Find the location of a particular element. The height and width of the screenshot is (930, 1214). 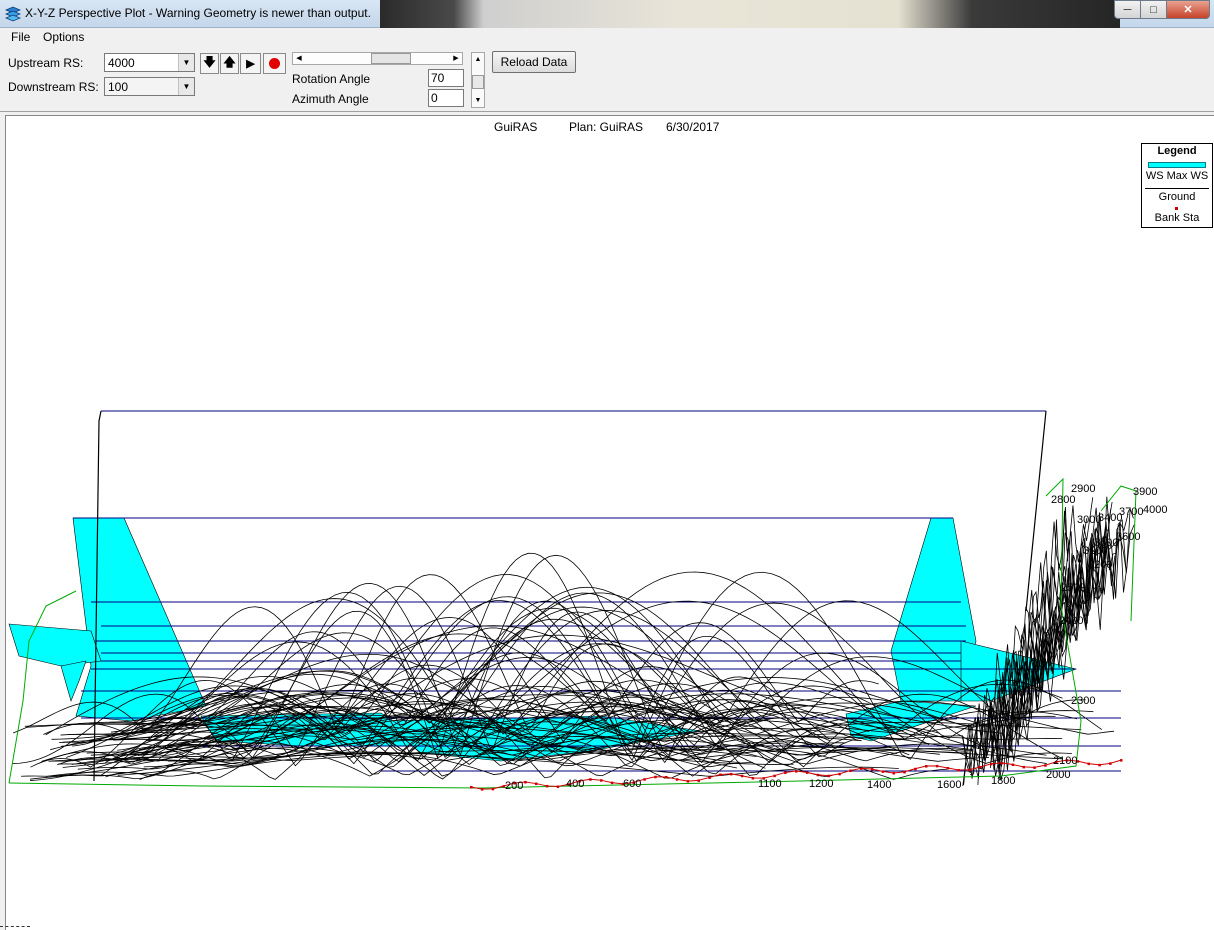

upstream-rs-select: 4000 ▼ is located at coordinates (149, 62).